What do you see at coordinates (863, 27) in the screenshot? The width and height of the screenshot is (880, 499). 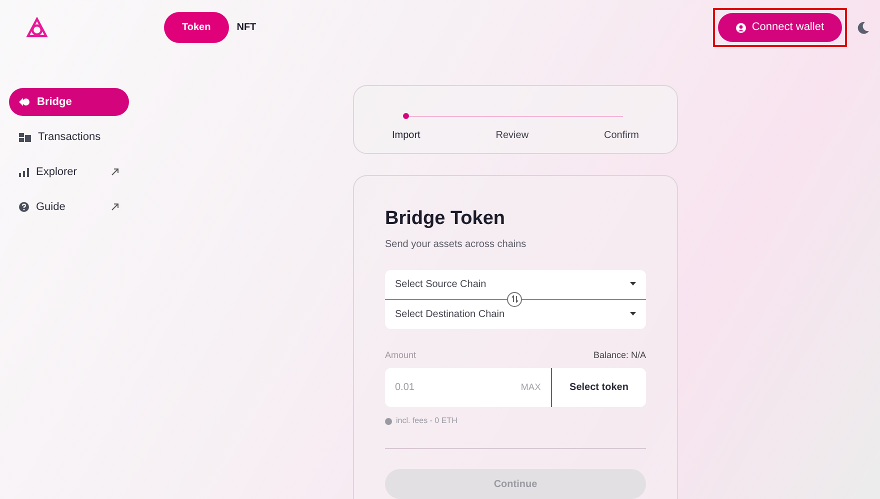 I see `moon-icon` at bounding box center [863, 27].